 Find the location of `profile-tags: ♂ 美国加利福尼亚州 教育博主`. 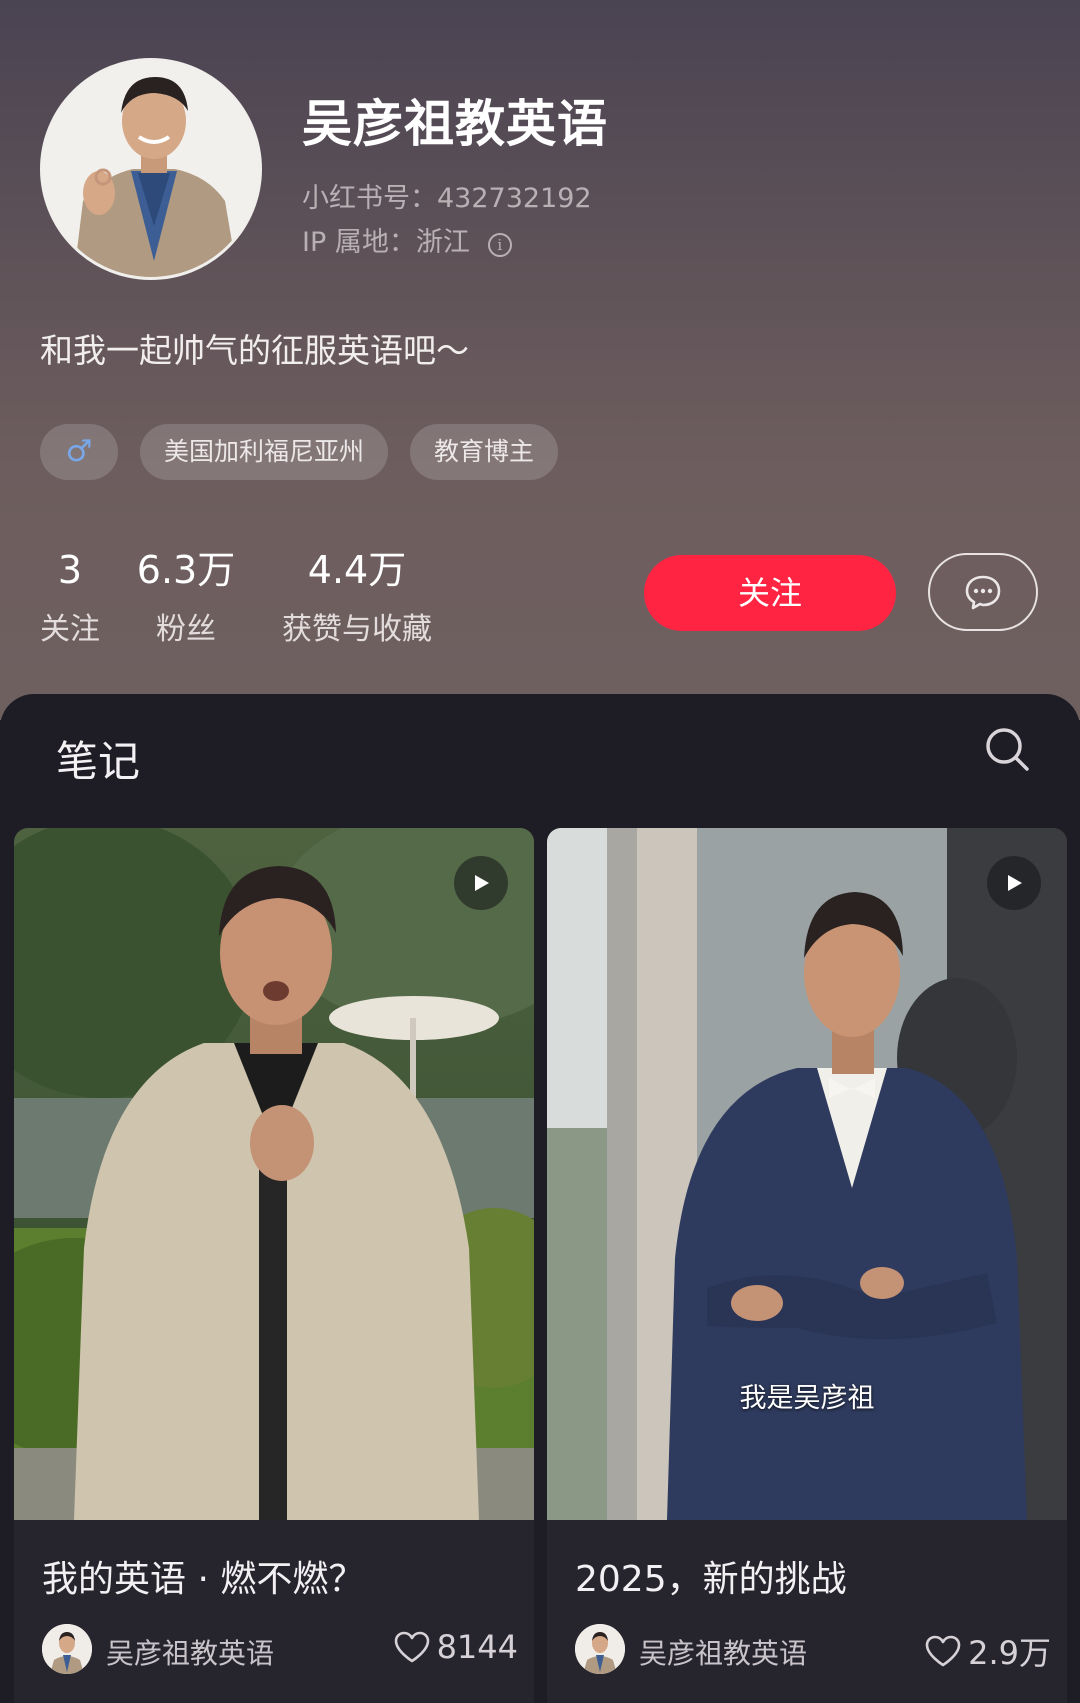

profile-tags: ♂ 美国加利福尼亚州 教育博主 is located at coordinates (299, 452).